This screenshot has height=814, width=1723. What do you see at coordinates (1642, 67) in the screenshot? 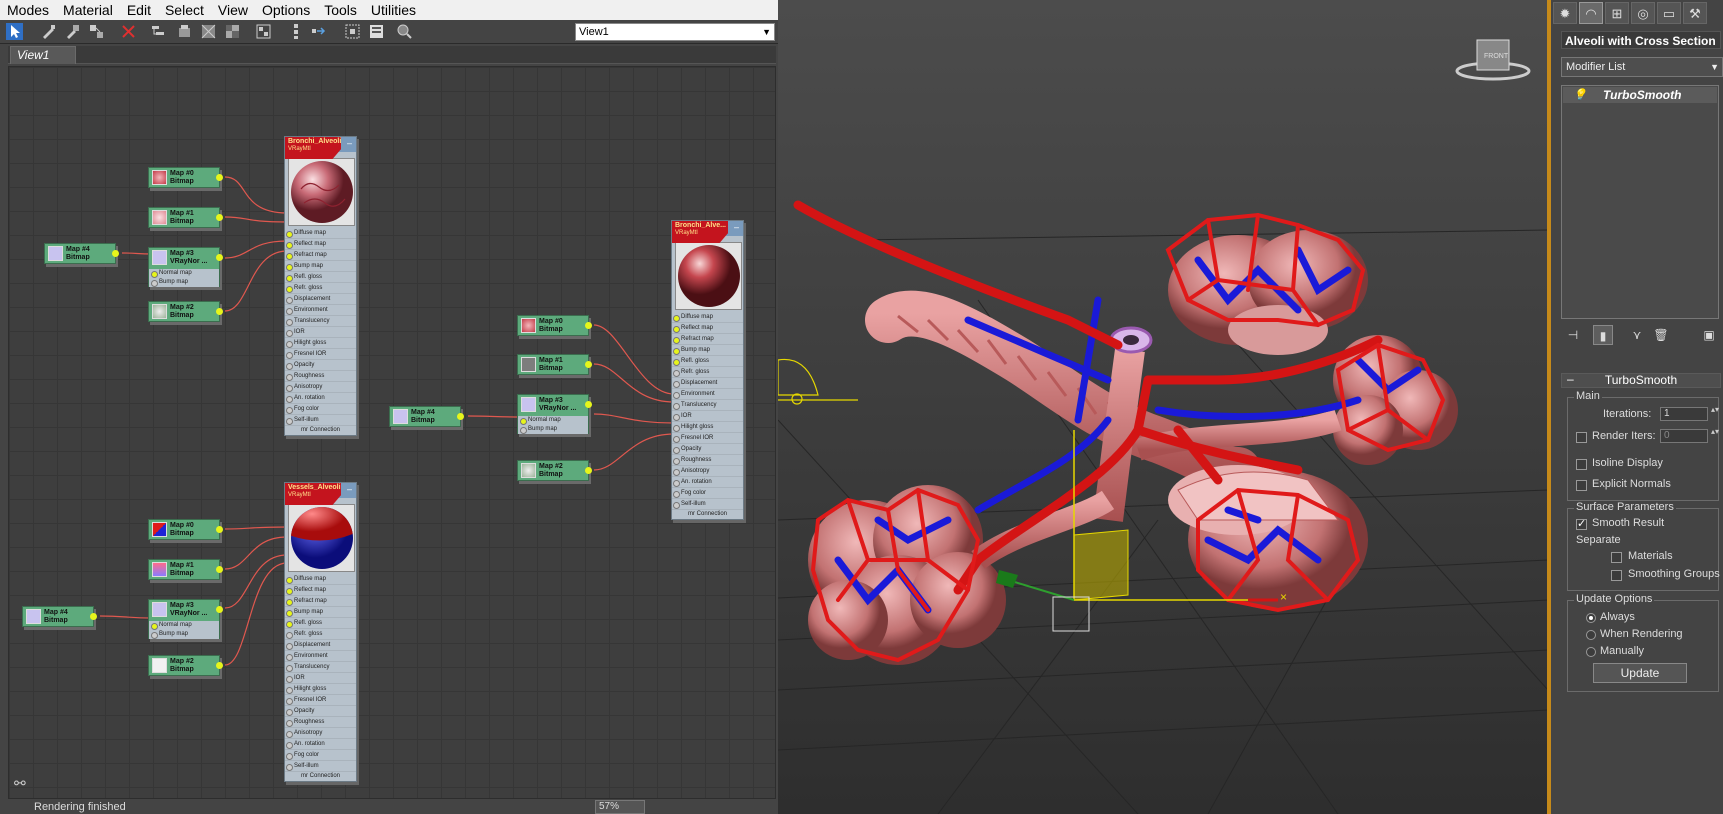
I see `modifier-list-dropdown: Modifier List ▼` at bounding box center [1642, 67].